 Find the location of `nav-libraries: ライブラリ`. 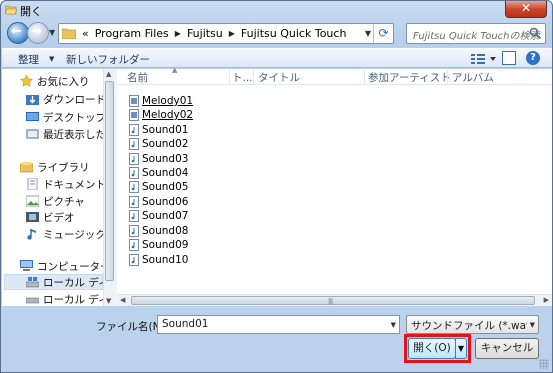

nav-libraries: ライブラリ is located at coordinates (67, 167).